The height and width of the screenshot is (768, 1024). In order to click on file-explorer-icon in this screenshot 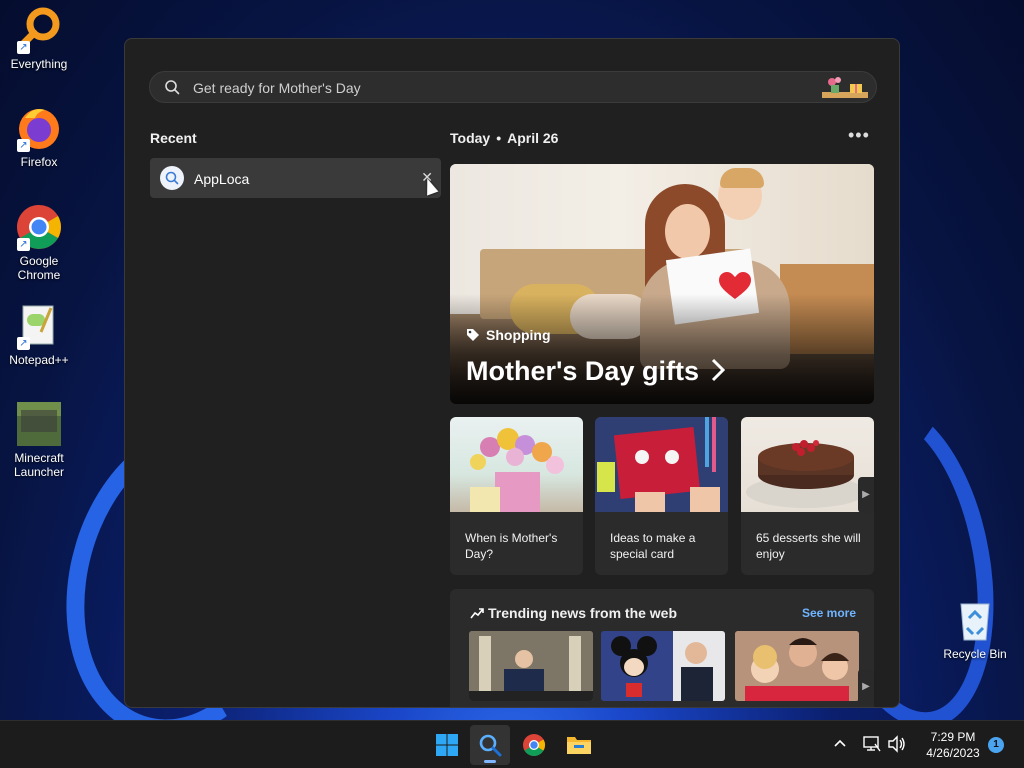, I will do `click(579, 745)`.